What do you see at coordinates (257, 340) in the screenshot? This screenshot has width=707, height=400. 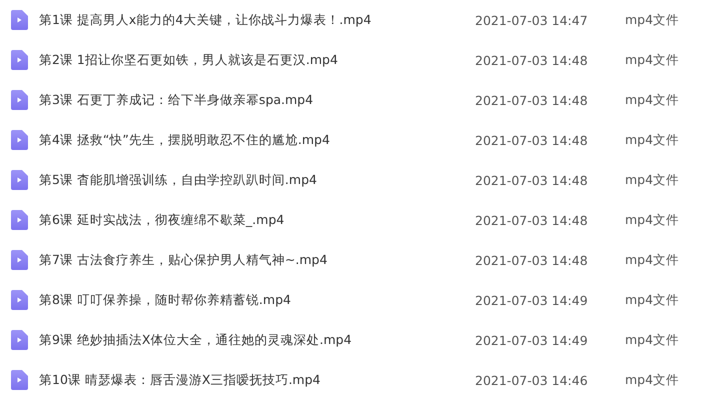 I see `file-name: 第9课 绝妙抽插法X体位大全，通往她的灵魂深处.mp4` at bounding box center [257, 340].